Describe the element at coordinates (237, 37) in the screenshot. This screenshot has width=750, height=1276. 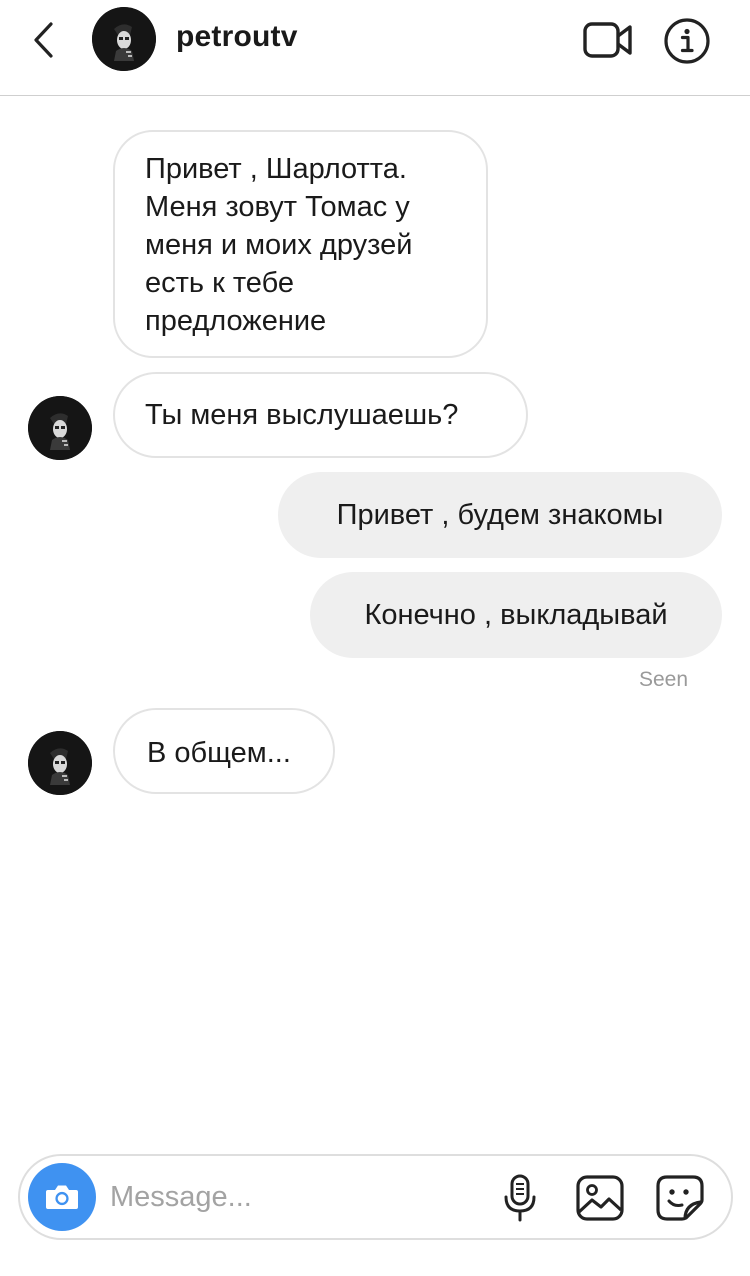
I see `chat-username: petroutv` at that location.